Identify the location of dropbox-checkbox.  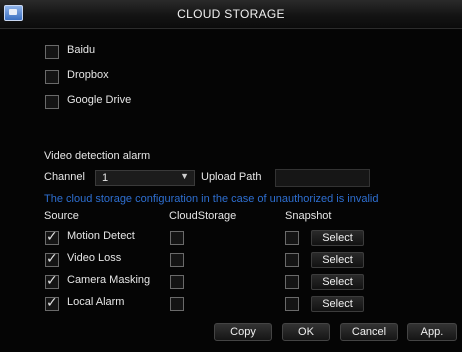
(52, 77).